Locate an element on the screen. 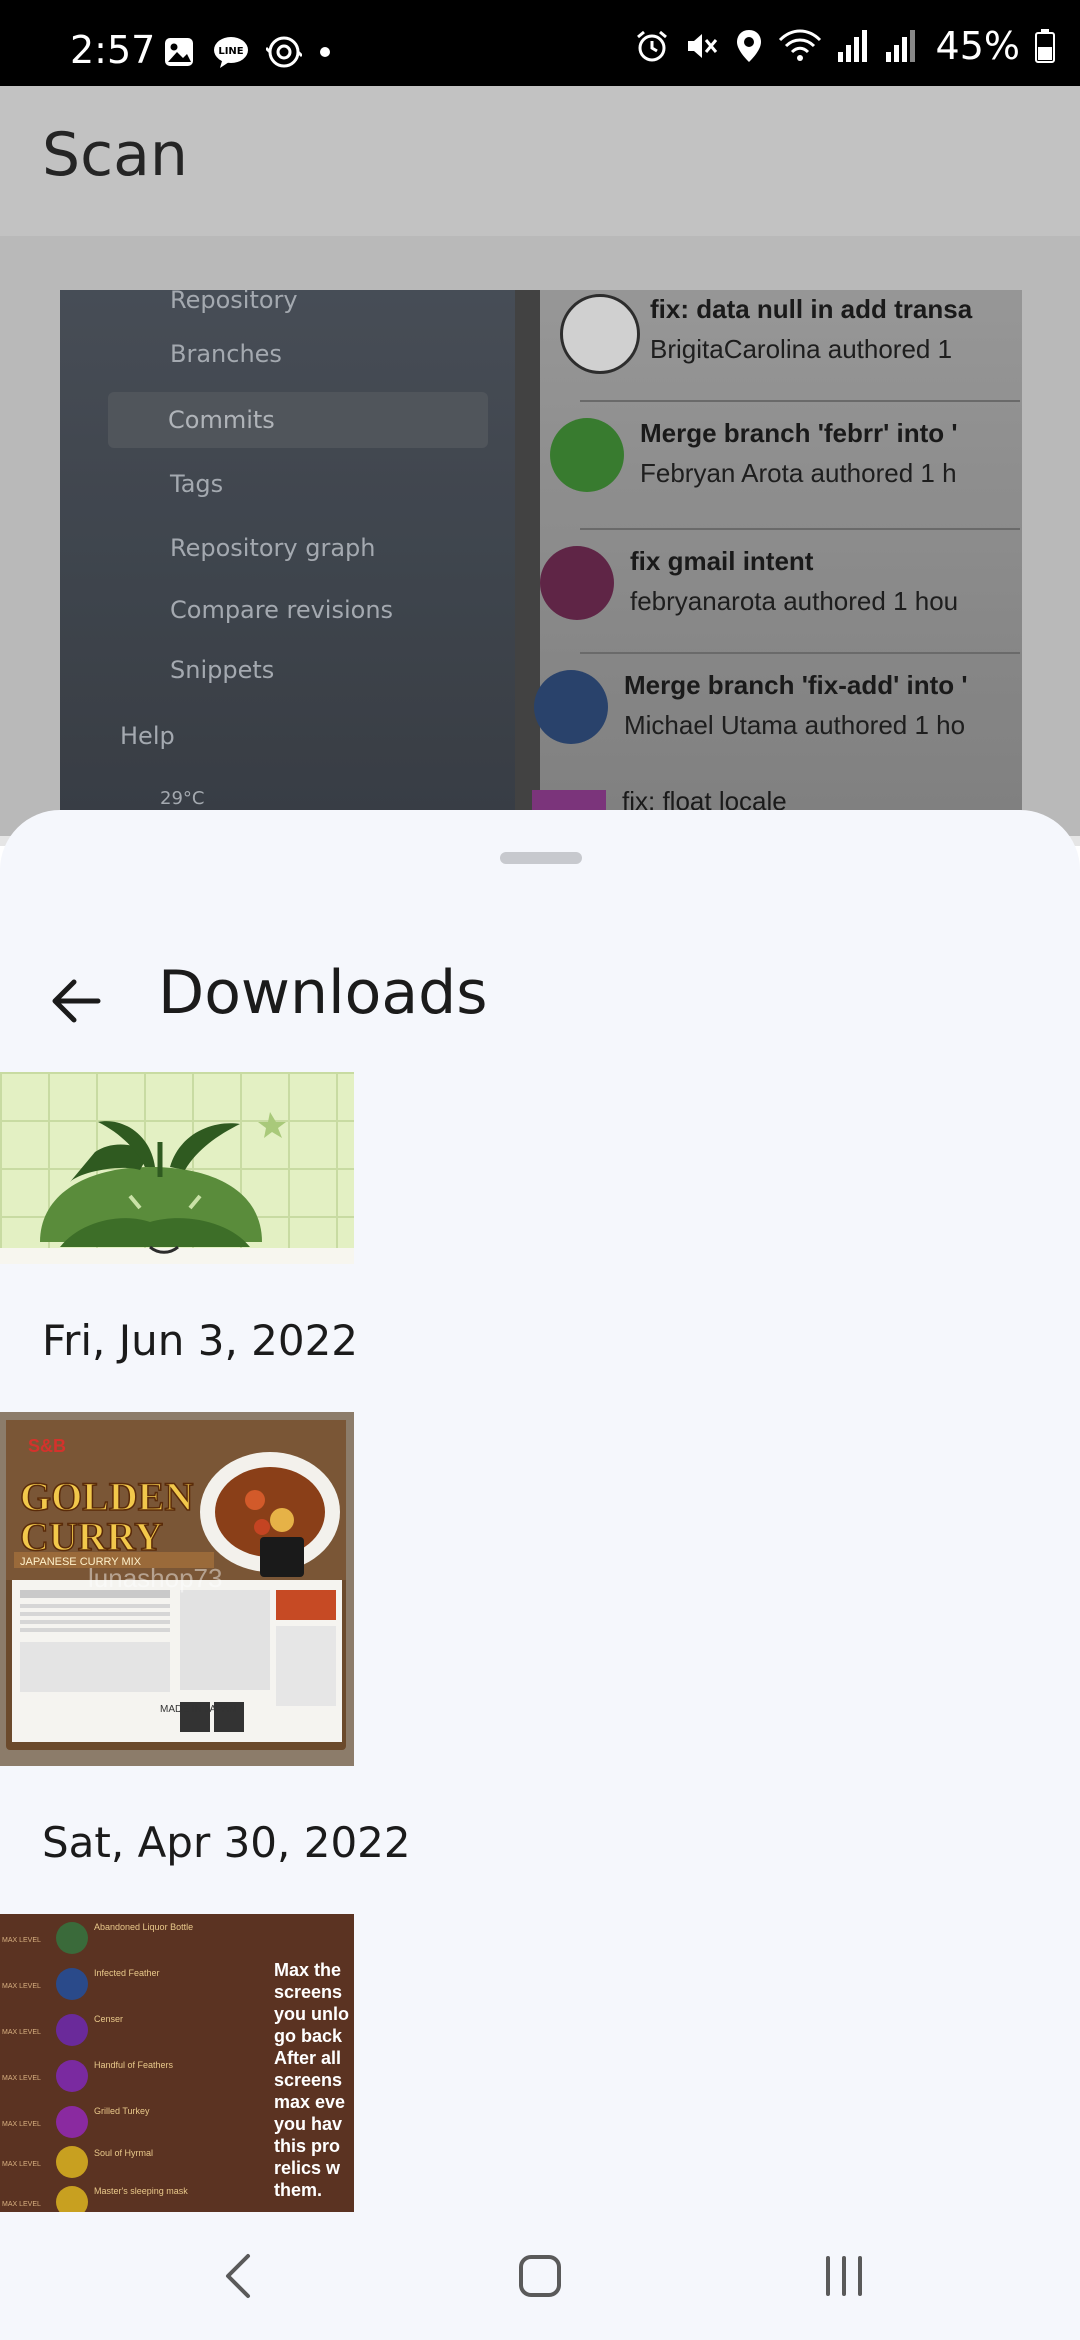  recents-icon is located at coordinates (844, 2276).